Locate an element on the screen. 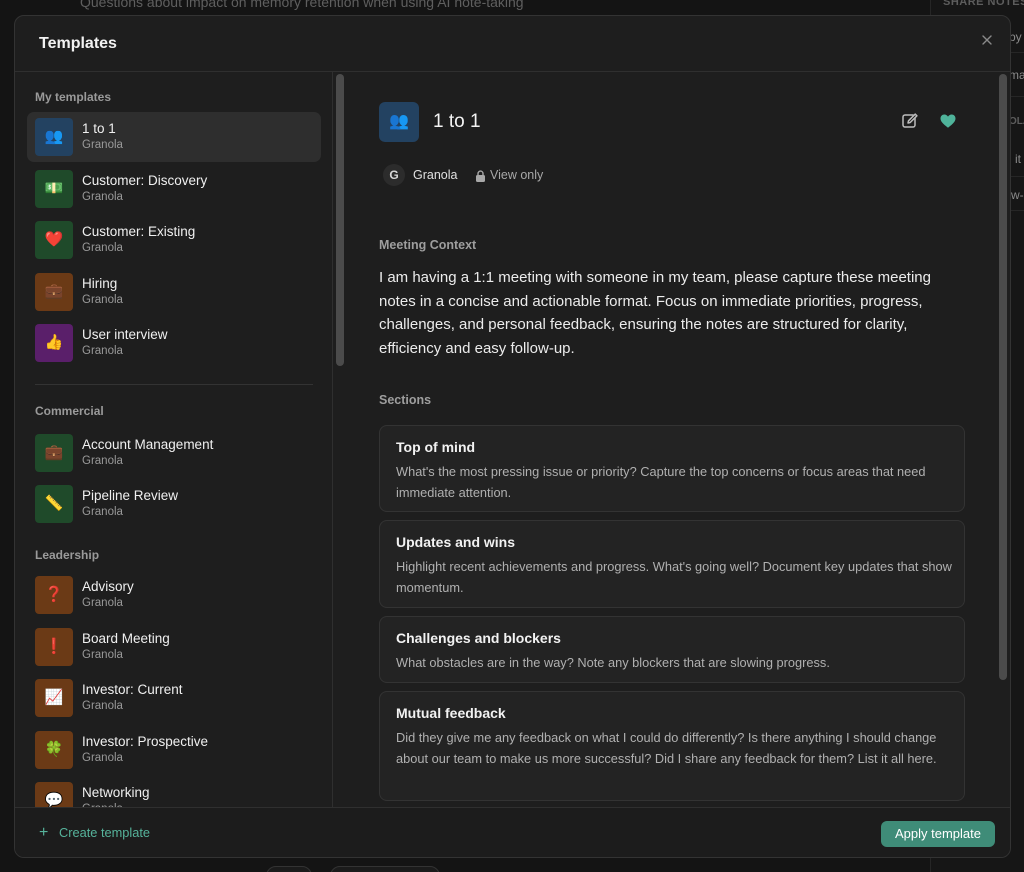 Image resolution: width=1024 pixels, height=872 pixels. template-emoji-icon: 📈 is located at coordinates (54, 698).